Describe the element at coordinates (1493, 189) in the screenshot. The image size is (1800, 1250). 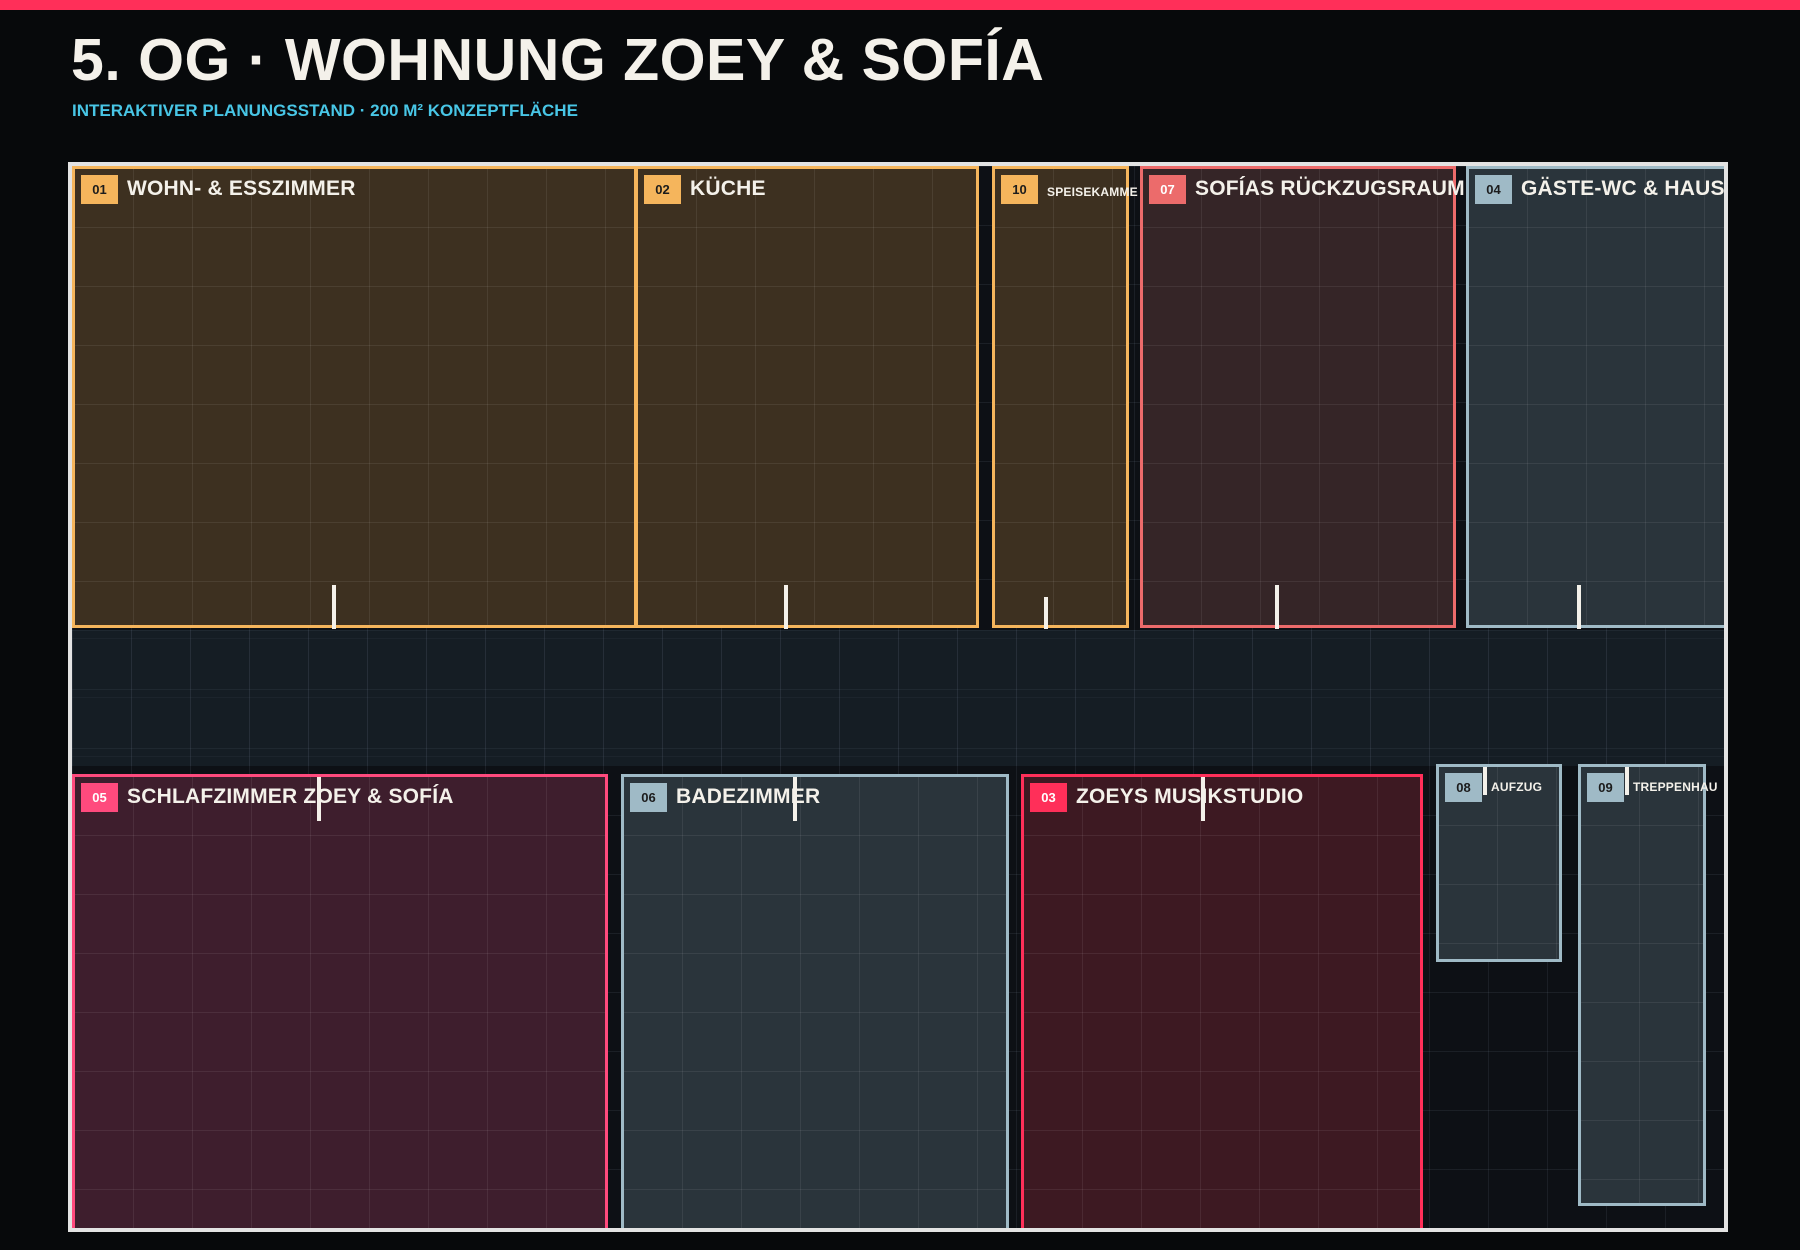
I see `room-number-badge: 04` at that location.